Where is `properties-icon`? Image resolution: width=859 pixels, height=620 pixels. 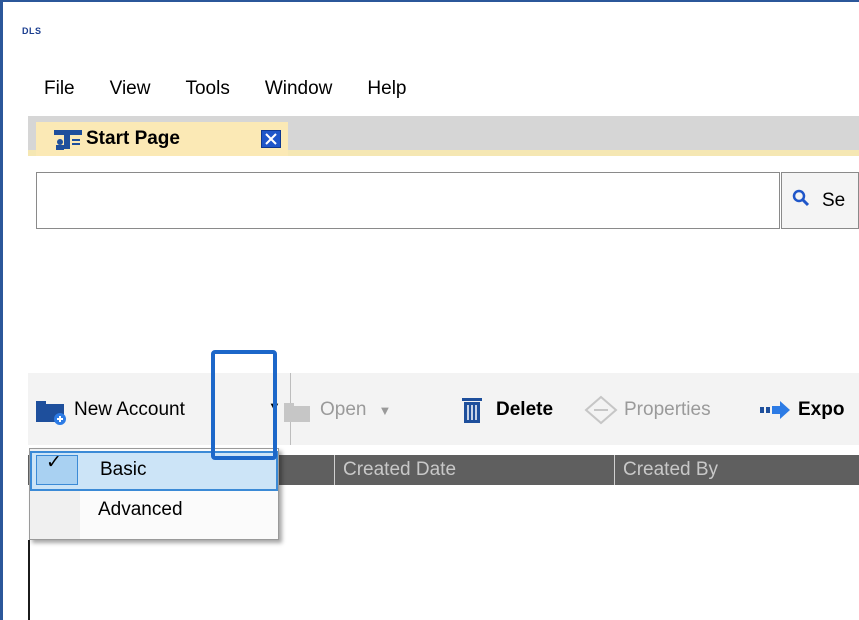 properties-icon is located at coordinates (601, 410).